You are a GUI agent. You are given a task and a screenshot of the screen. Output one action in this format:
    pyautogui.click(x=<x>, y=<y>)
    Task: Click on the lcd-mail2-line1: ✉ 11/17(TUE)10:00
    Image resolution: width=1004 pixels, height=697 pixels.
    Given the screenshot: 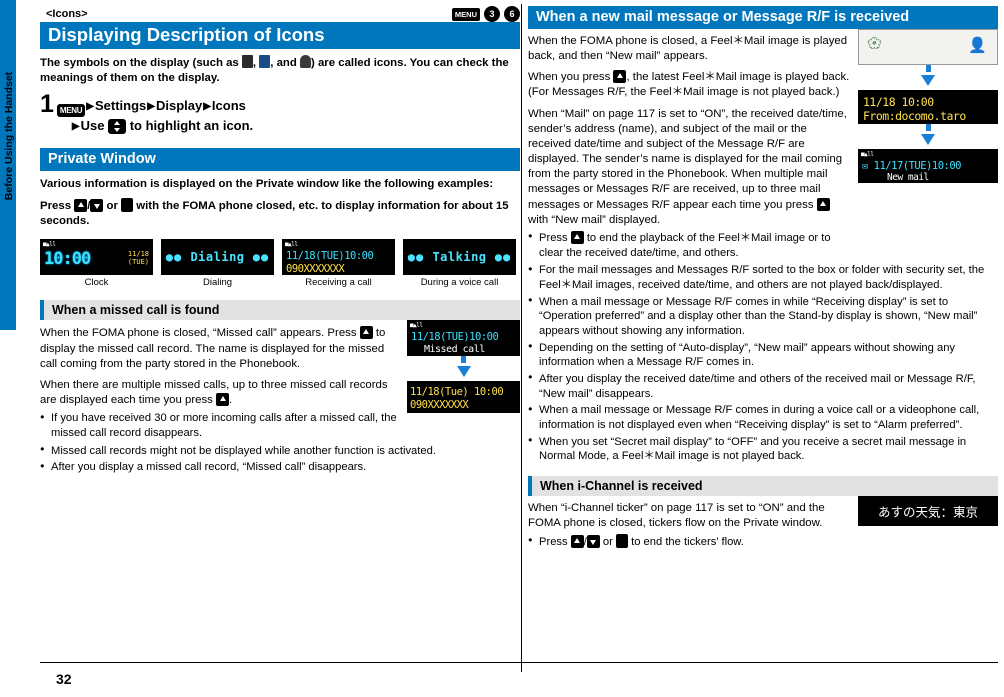 What is the action you would take?
    pyautogui.click(x=911, y=166)
    